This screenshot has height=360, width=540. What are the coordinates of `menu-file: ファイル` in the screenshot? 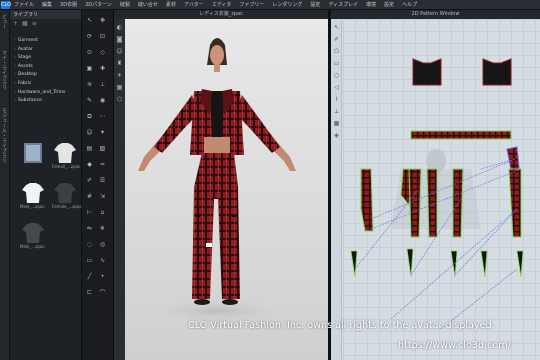 It's located at (24, 4).